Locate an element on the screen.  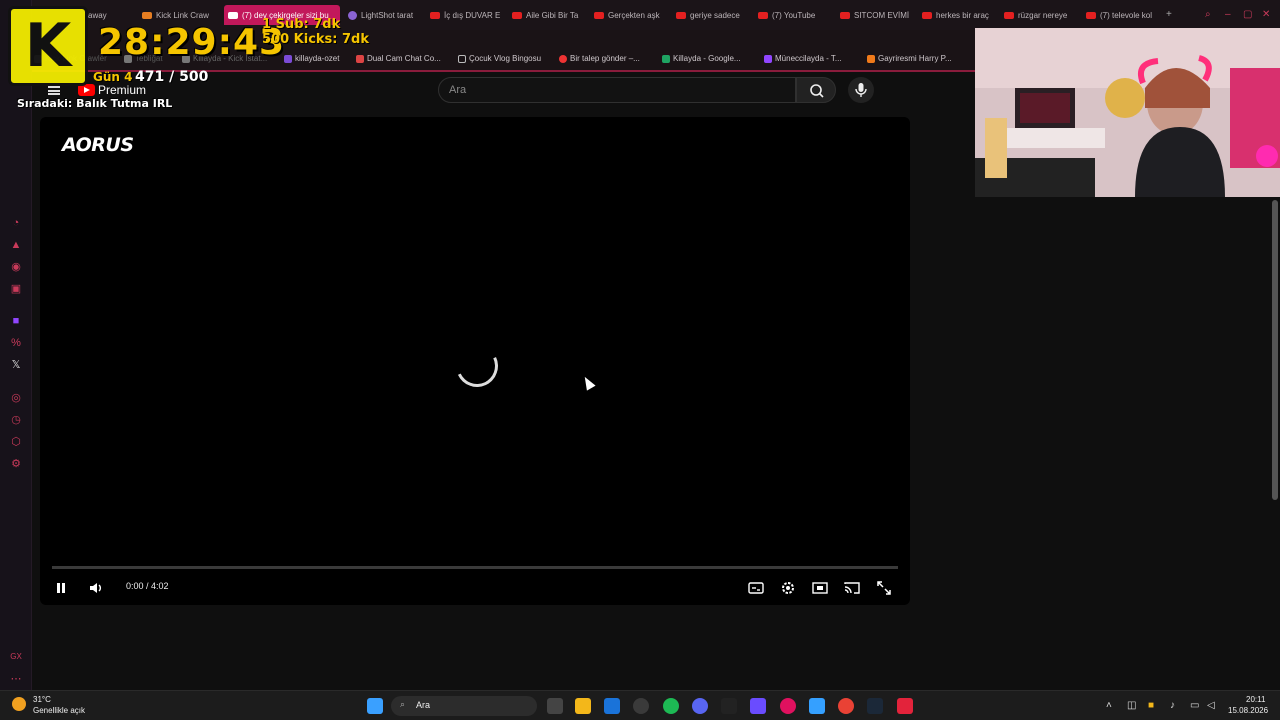
drive-icon is located at coordinates (666, 58).